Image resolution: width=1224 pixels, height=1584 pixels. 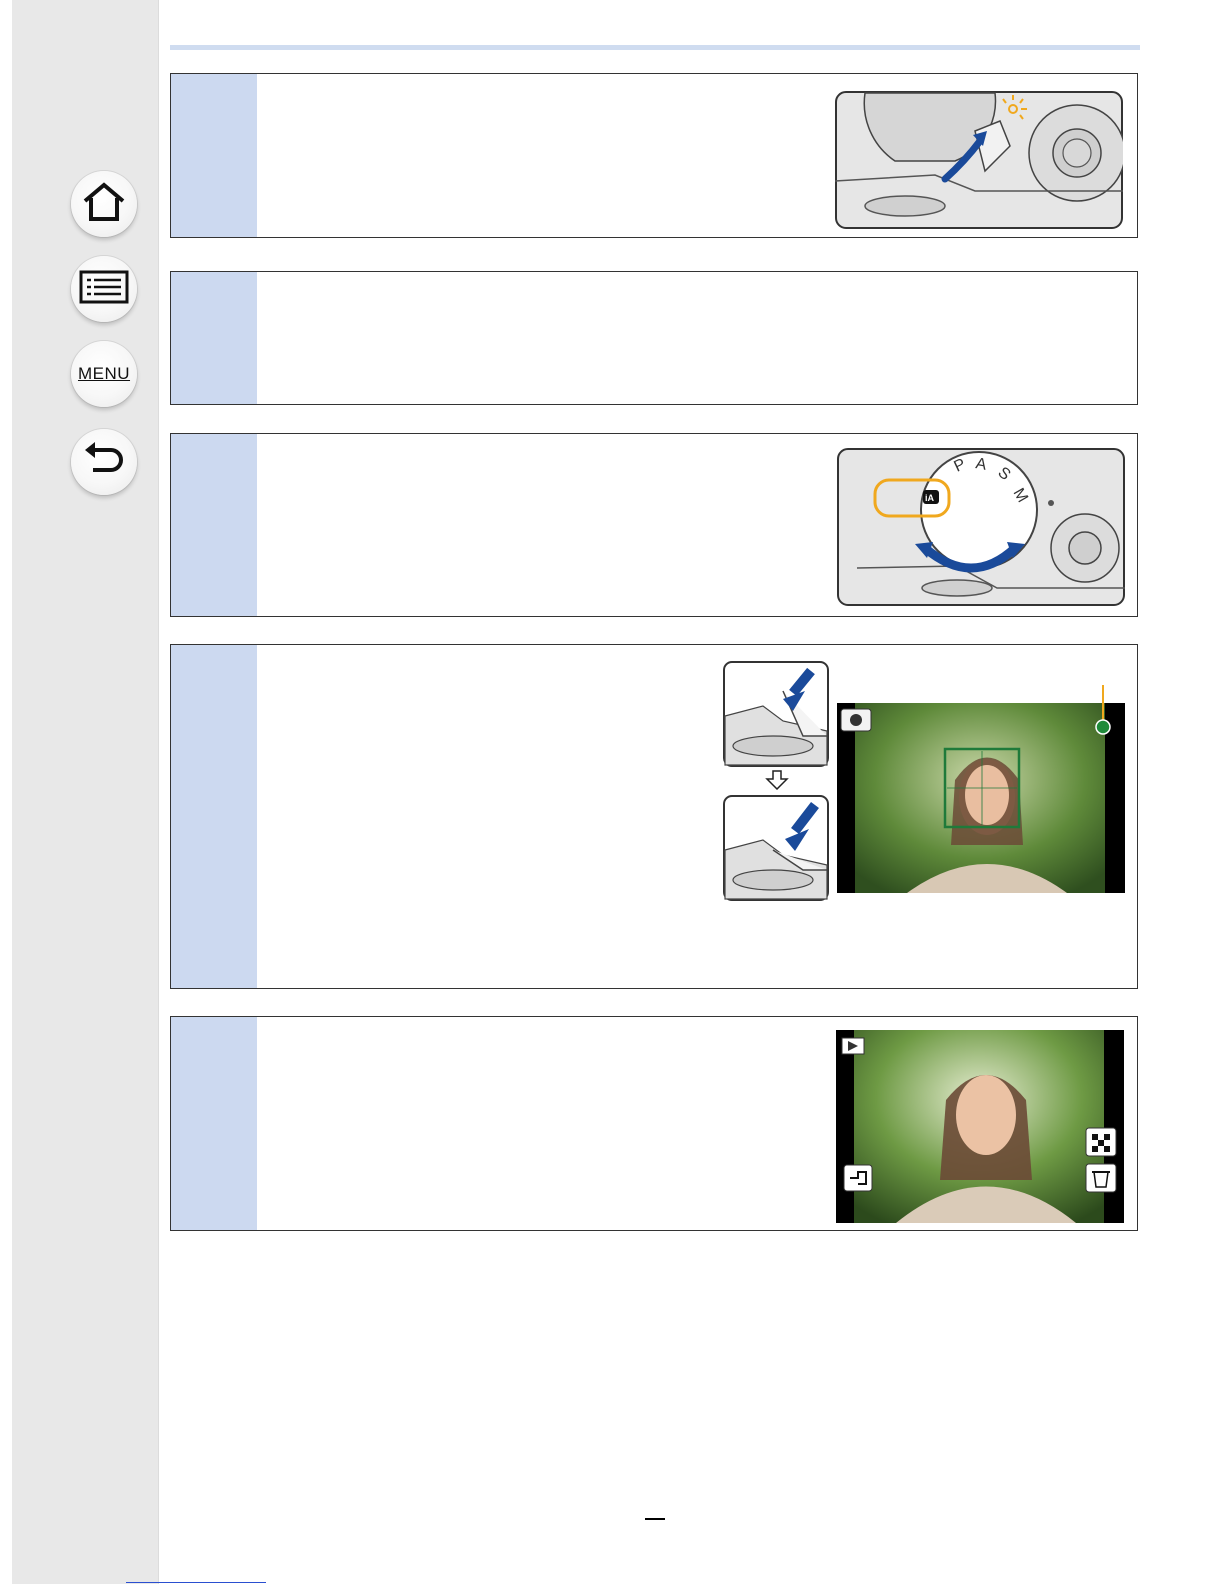 What do you see at coordinates (981, 789) in the screenshot?
I see `live-view-screen` at bounding box center [981, 789].